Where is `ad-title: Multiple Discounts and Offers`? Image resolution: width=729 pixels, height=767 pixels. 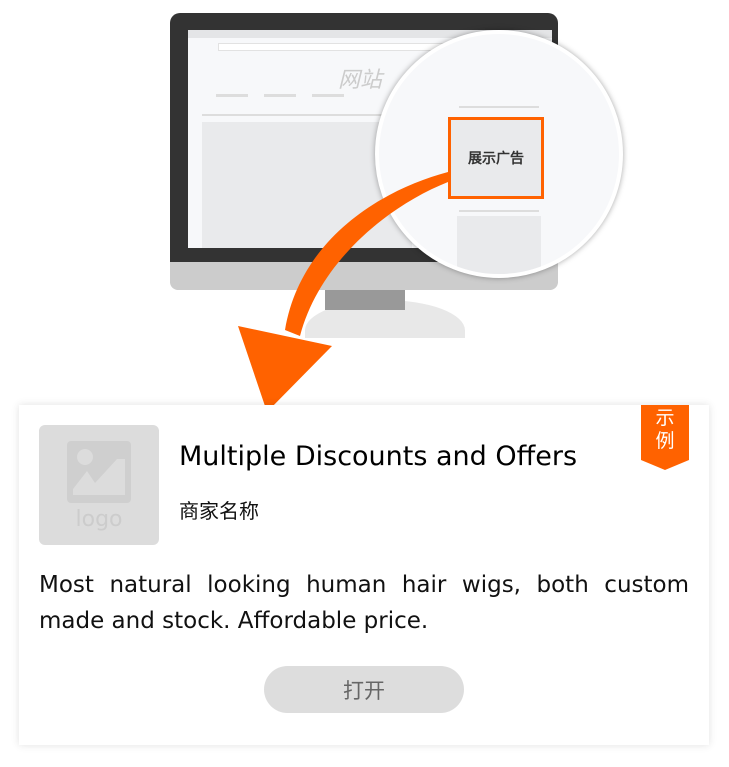
ad-title: Multiple Discounts and Offers is located at coordinates (378, 456).